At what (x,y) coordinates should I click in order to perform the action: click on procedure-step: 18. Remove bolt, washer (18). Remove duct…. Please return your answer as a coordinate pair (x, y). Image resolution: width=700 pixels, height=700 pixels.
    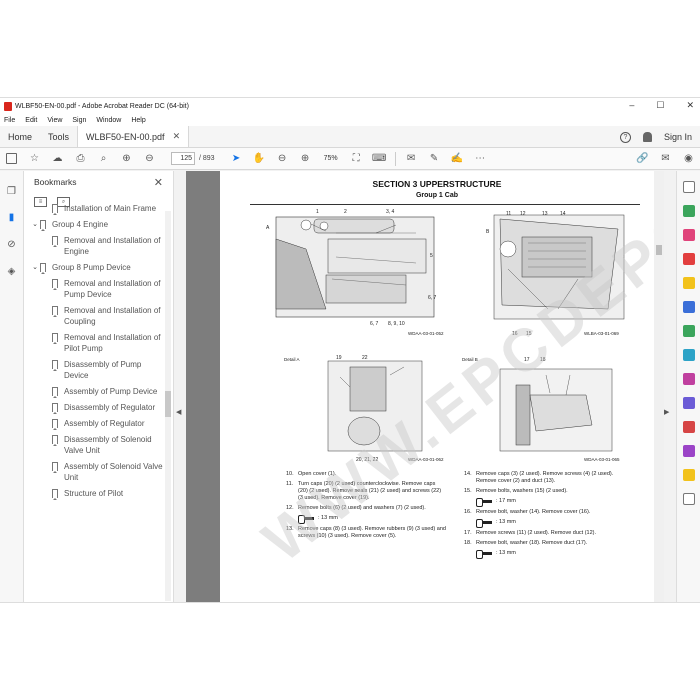
    Looking at the image, I should click on (549, 543).